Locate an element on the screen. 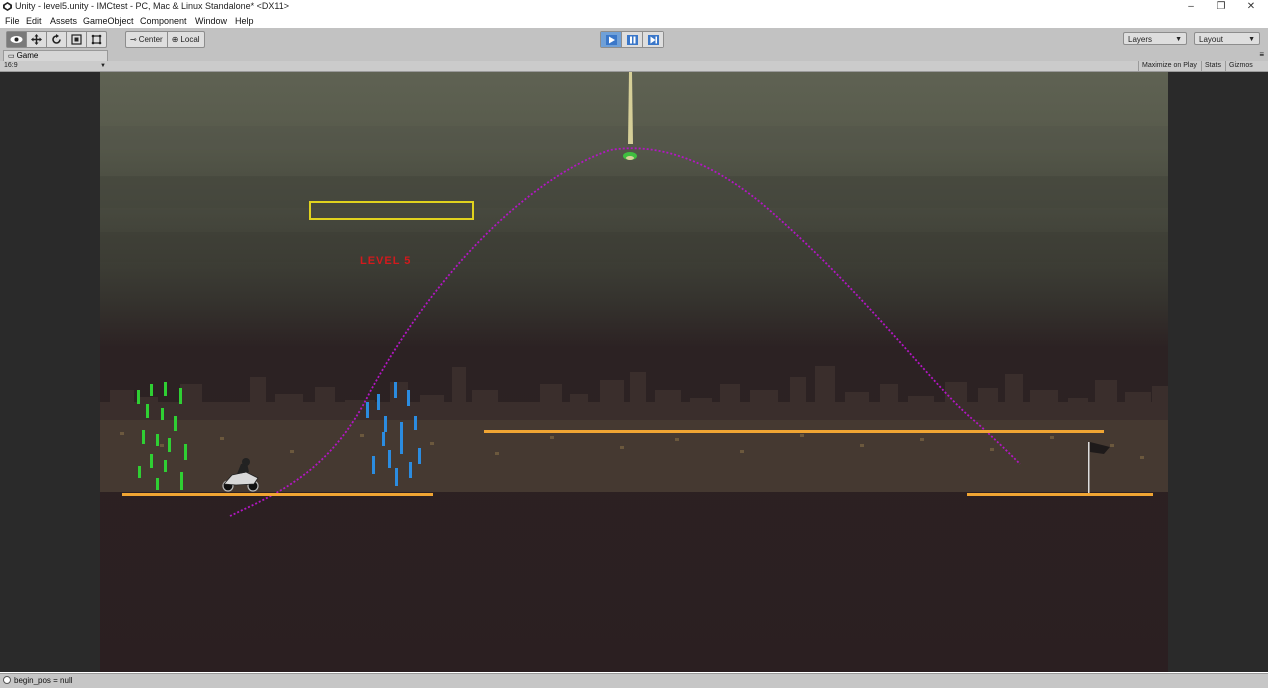 The height and width of the screenshot is (688, 1268). layout-dropdown: Layout ▼ is located at coordinates (1227, 38).